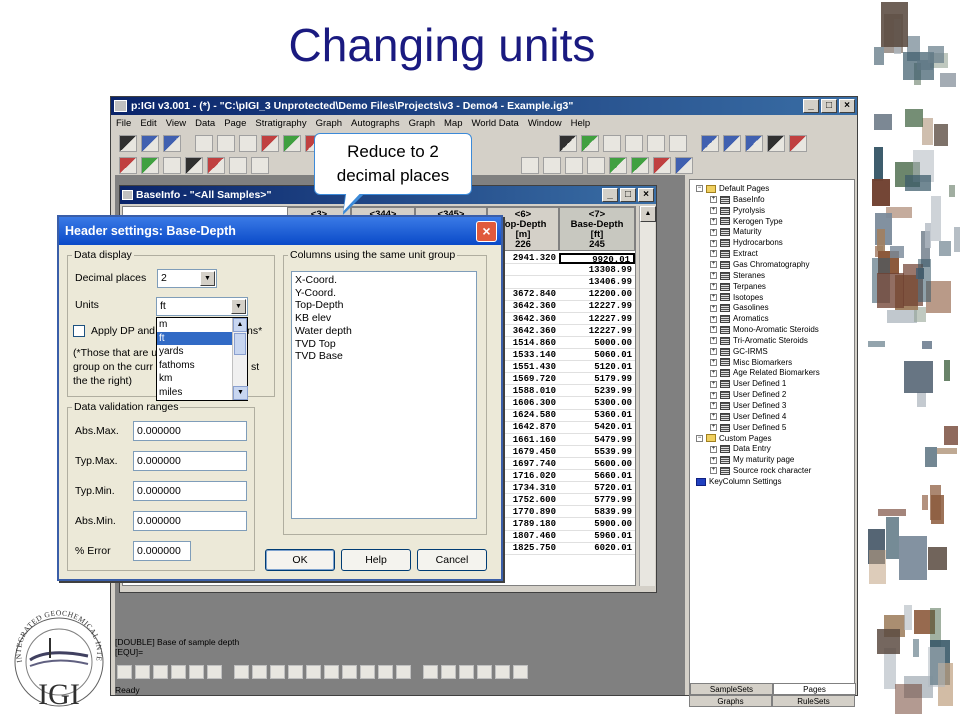  Describe the element at coordinates (748, 428) in the screenshot. I see `tree-item: + User Defined 5` at that location.